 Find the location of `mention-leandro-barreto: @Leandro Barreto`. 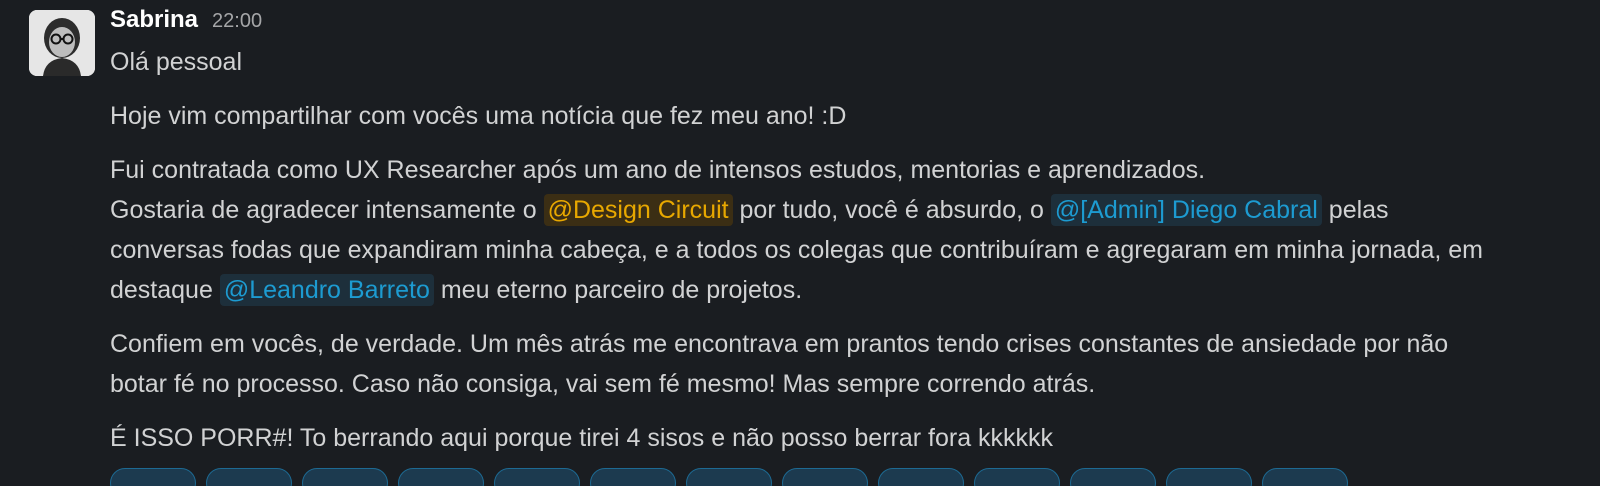

mention-leandro-barreto: @Leandro Barreto is located at coordinates (326, 290).